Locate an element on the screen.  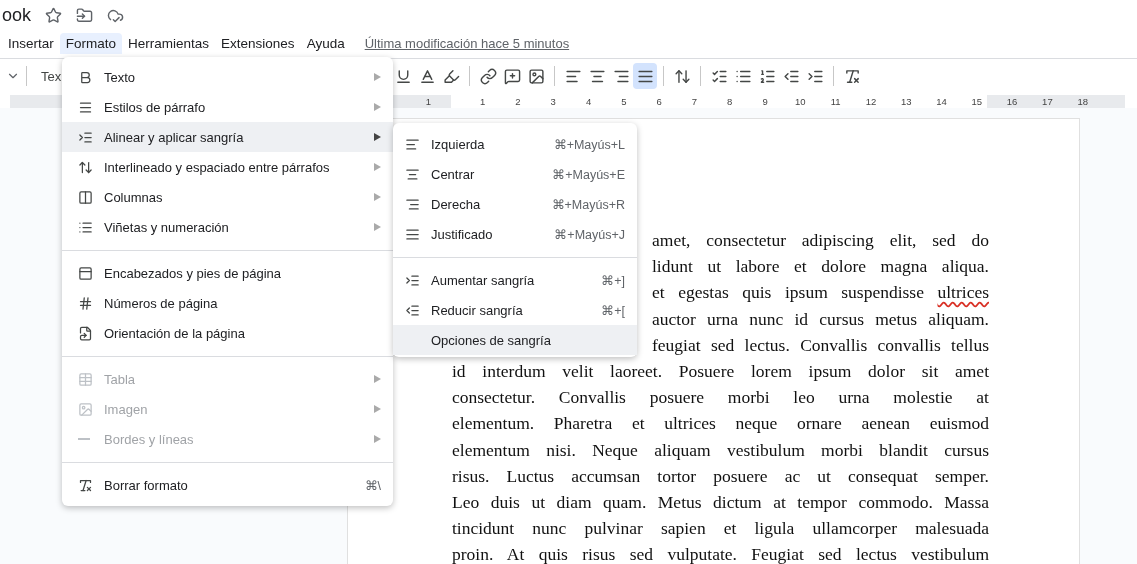
comment-icon is located at coordinates (512, 76).